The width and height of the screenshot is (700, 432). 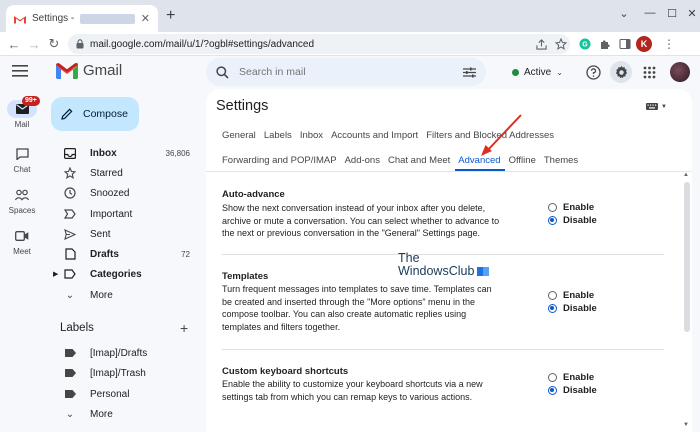 I want to click on templates-disable-radio, so click(x=552, y=308).